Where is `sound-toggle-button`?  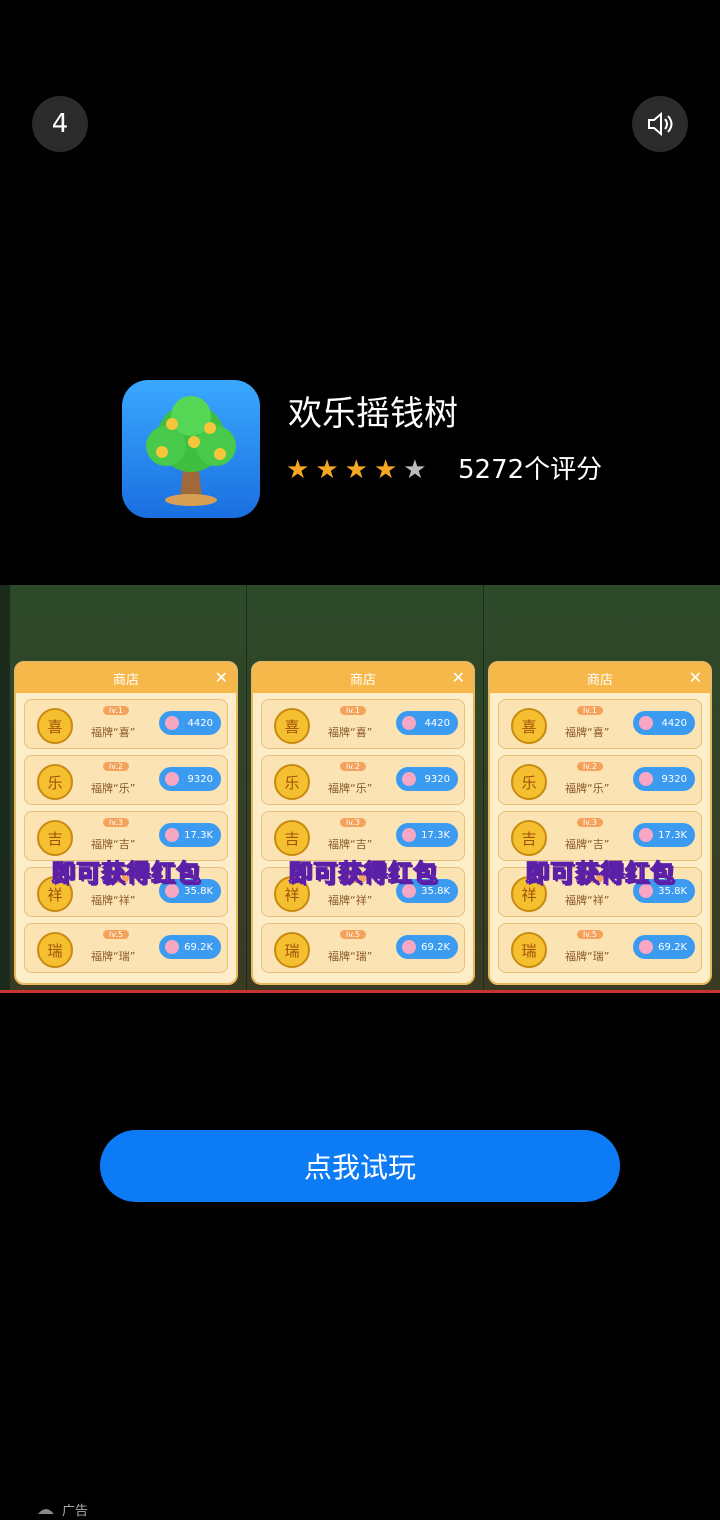 sound-toggle-button is located at coordinates (660, 124).